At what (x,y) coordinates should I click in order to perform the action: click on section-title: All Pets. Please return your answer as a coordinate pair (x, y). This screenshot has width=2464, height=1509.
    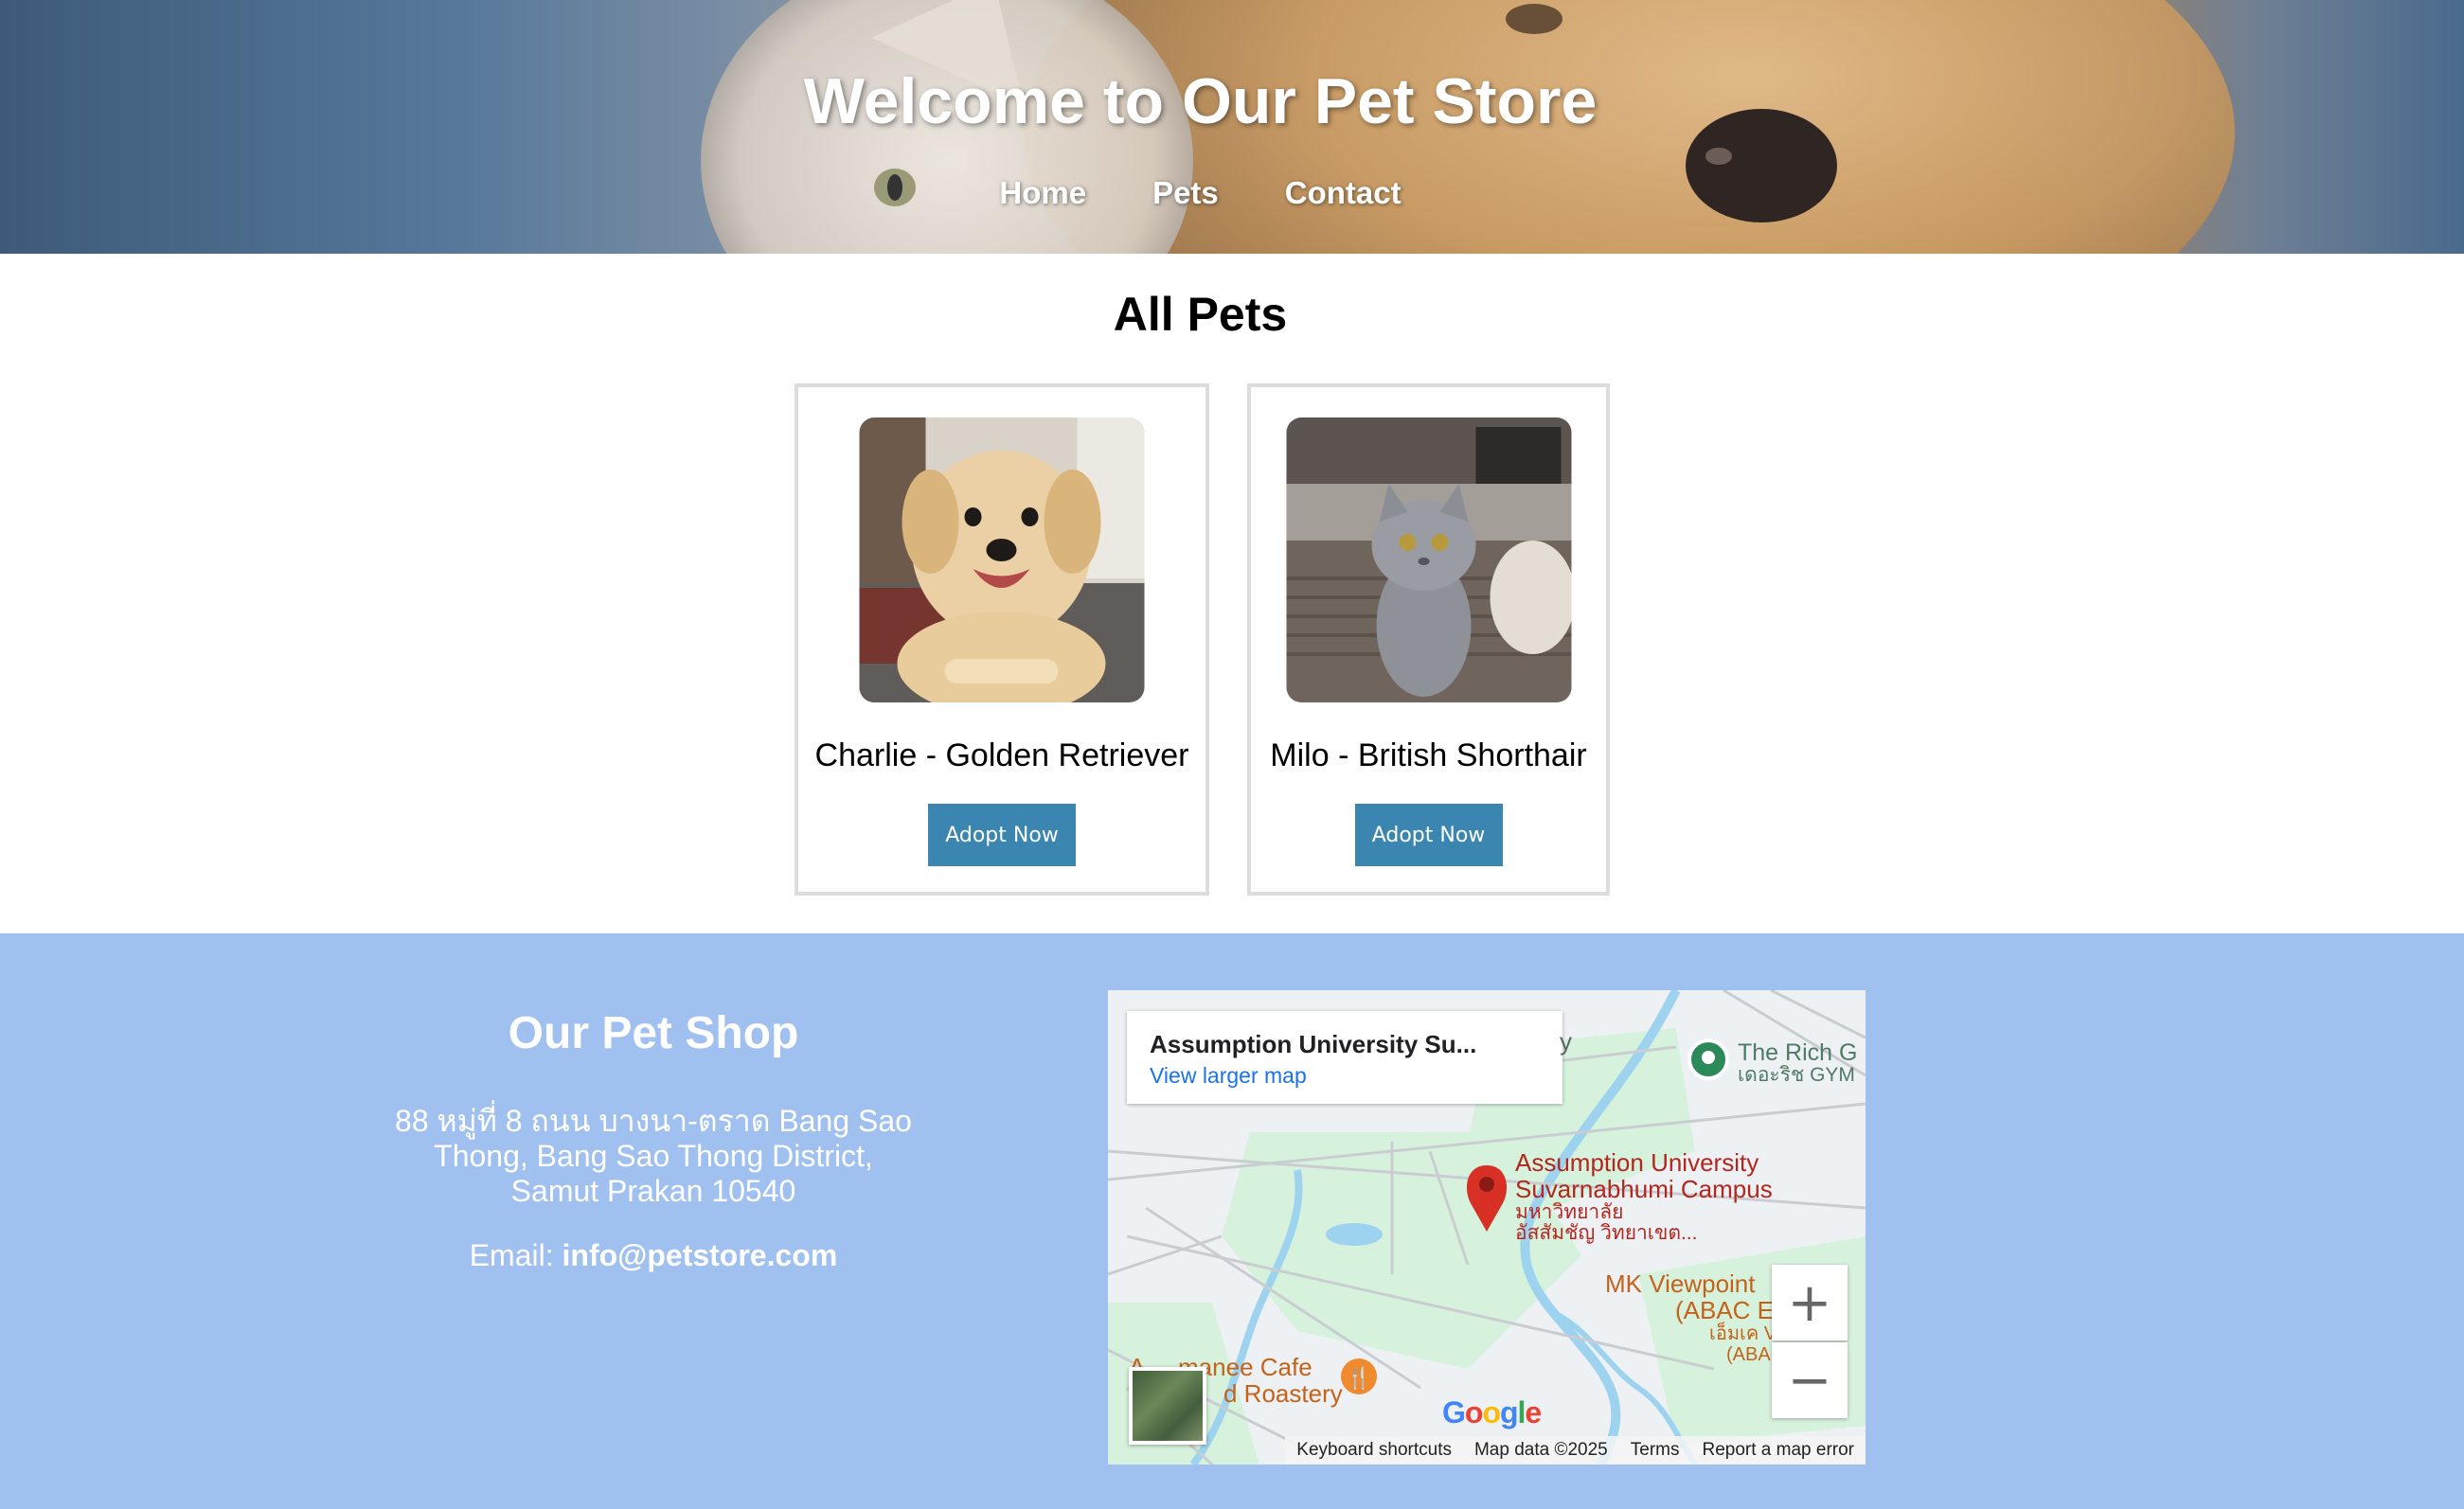
    Looking at the image, I should click on (1200, 314).